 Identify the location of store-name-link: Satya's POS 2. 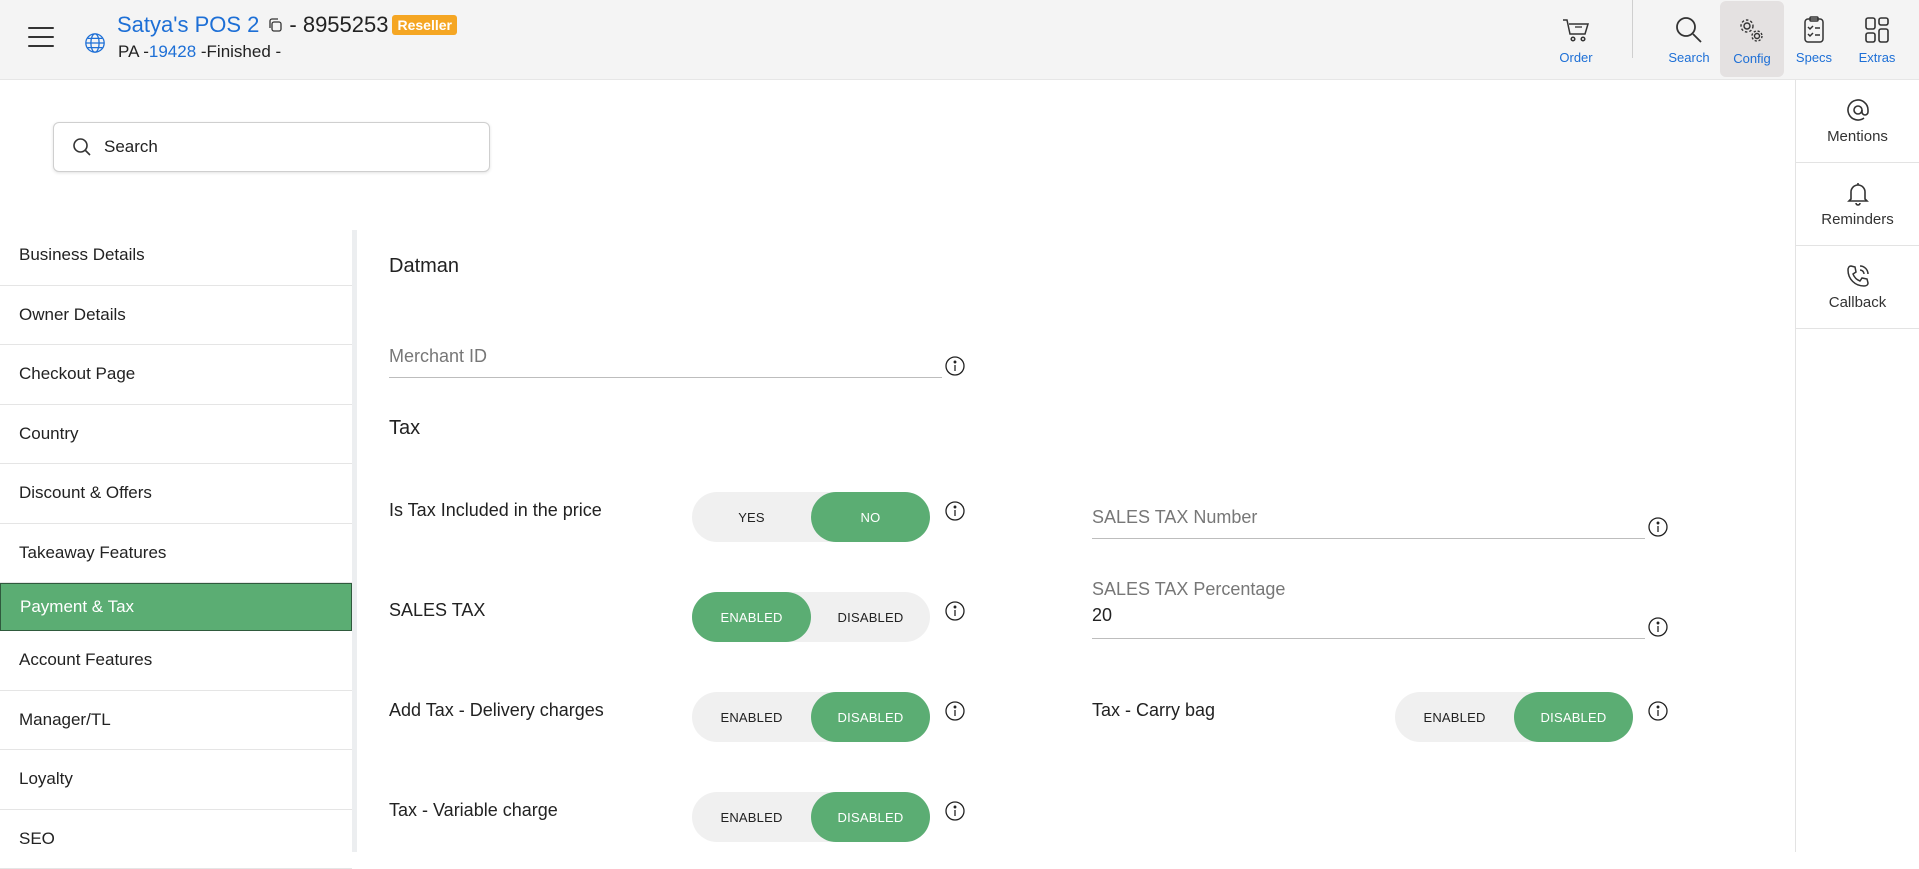
(188, 25).